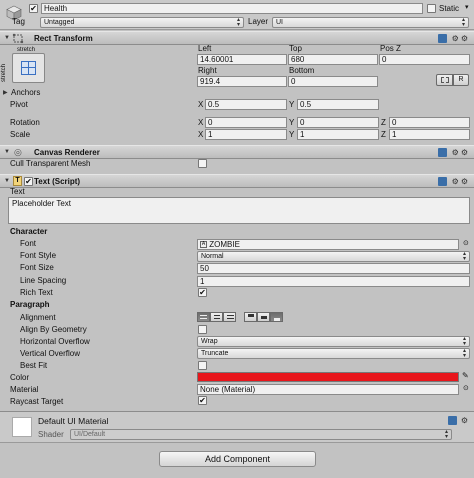 This screenshot has width=474, height=478. I want to click on pivot-y-label: Y, so click(292, 104).